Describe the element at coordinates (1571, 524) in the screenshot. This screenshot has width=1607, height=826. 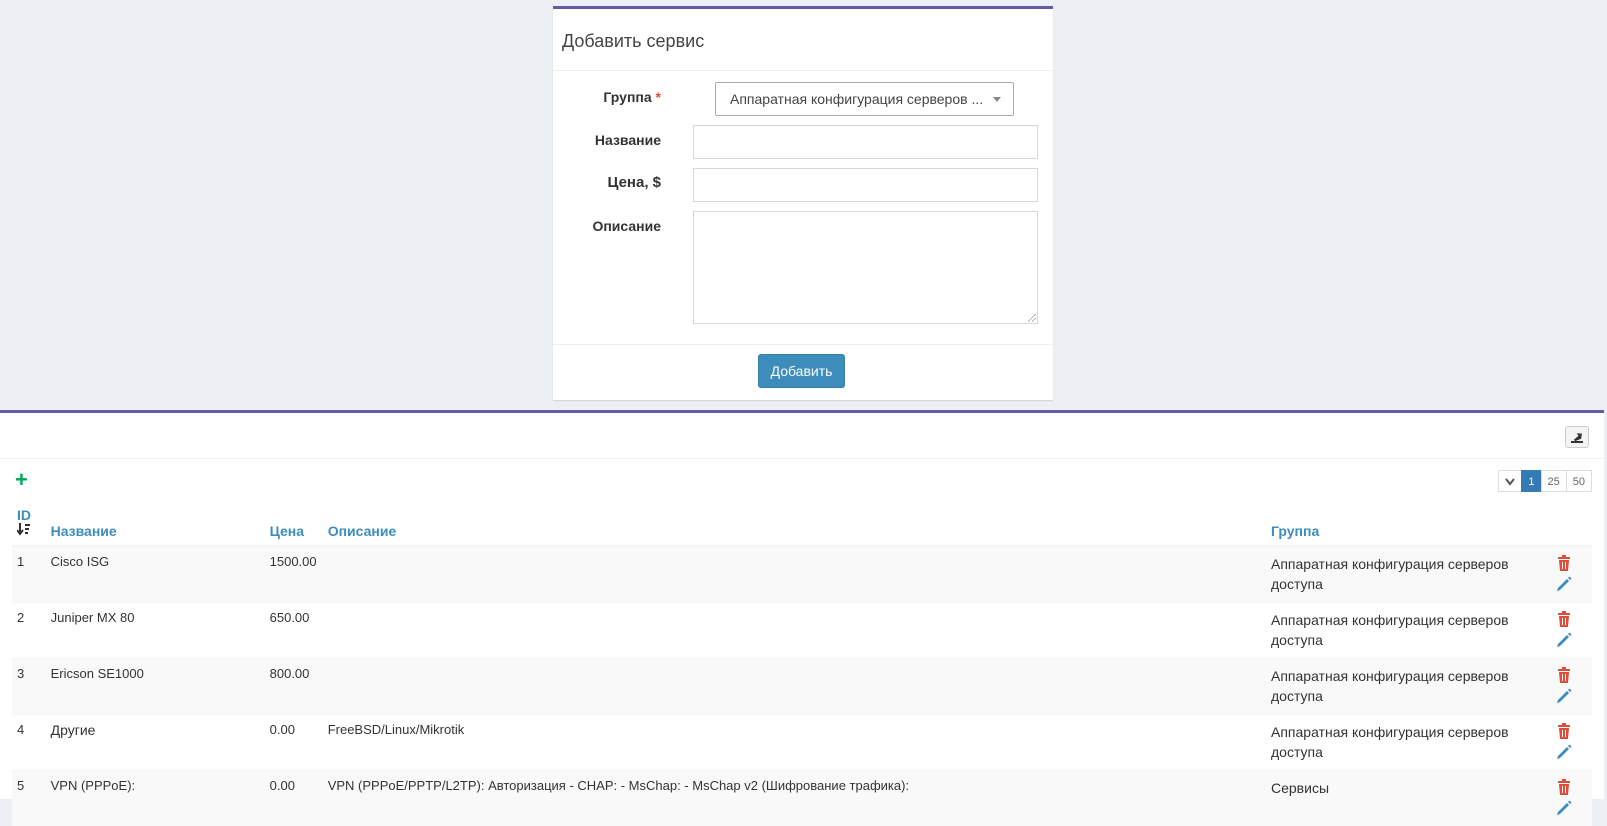
I see `column-header-actions` at that location.